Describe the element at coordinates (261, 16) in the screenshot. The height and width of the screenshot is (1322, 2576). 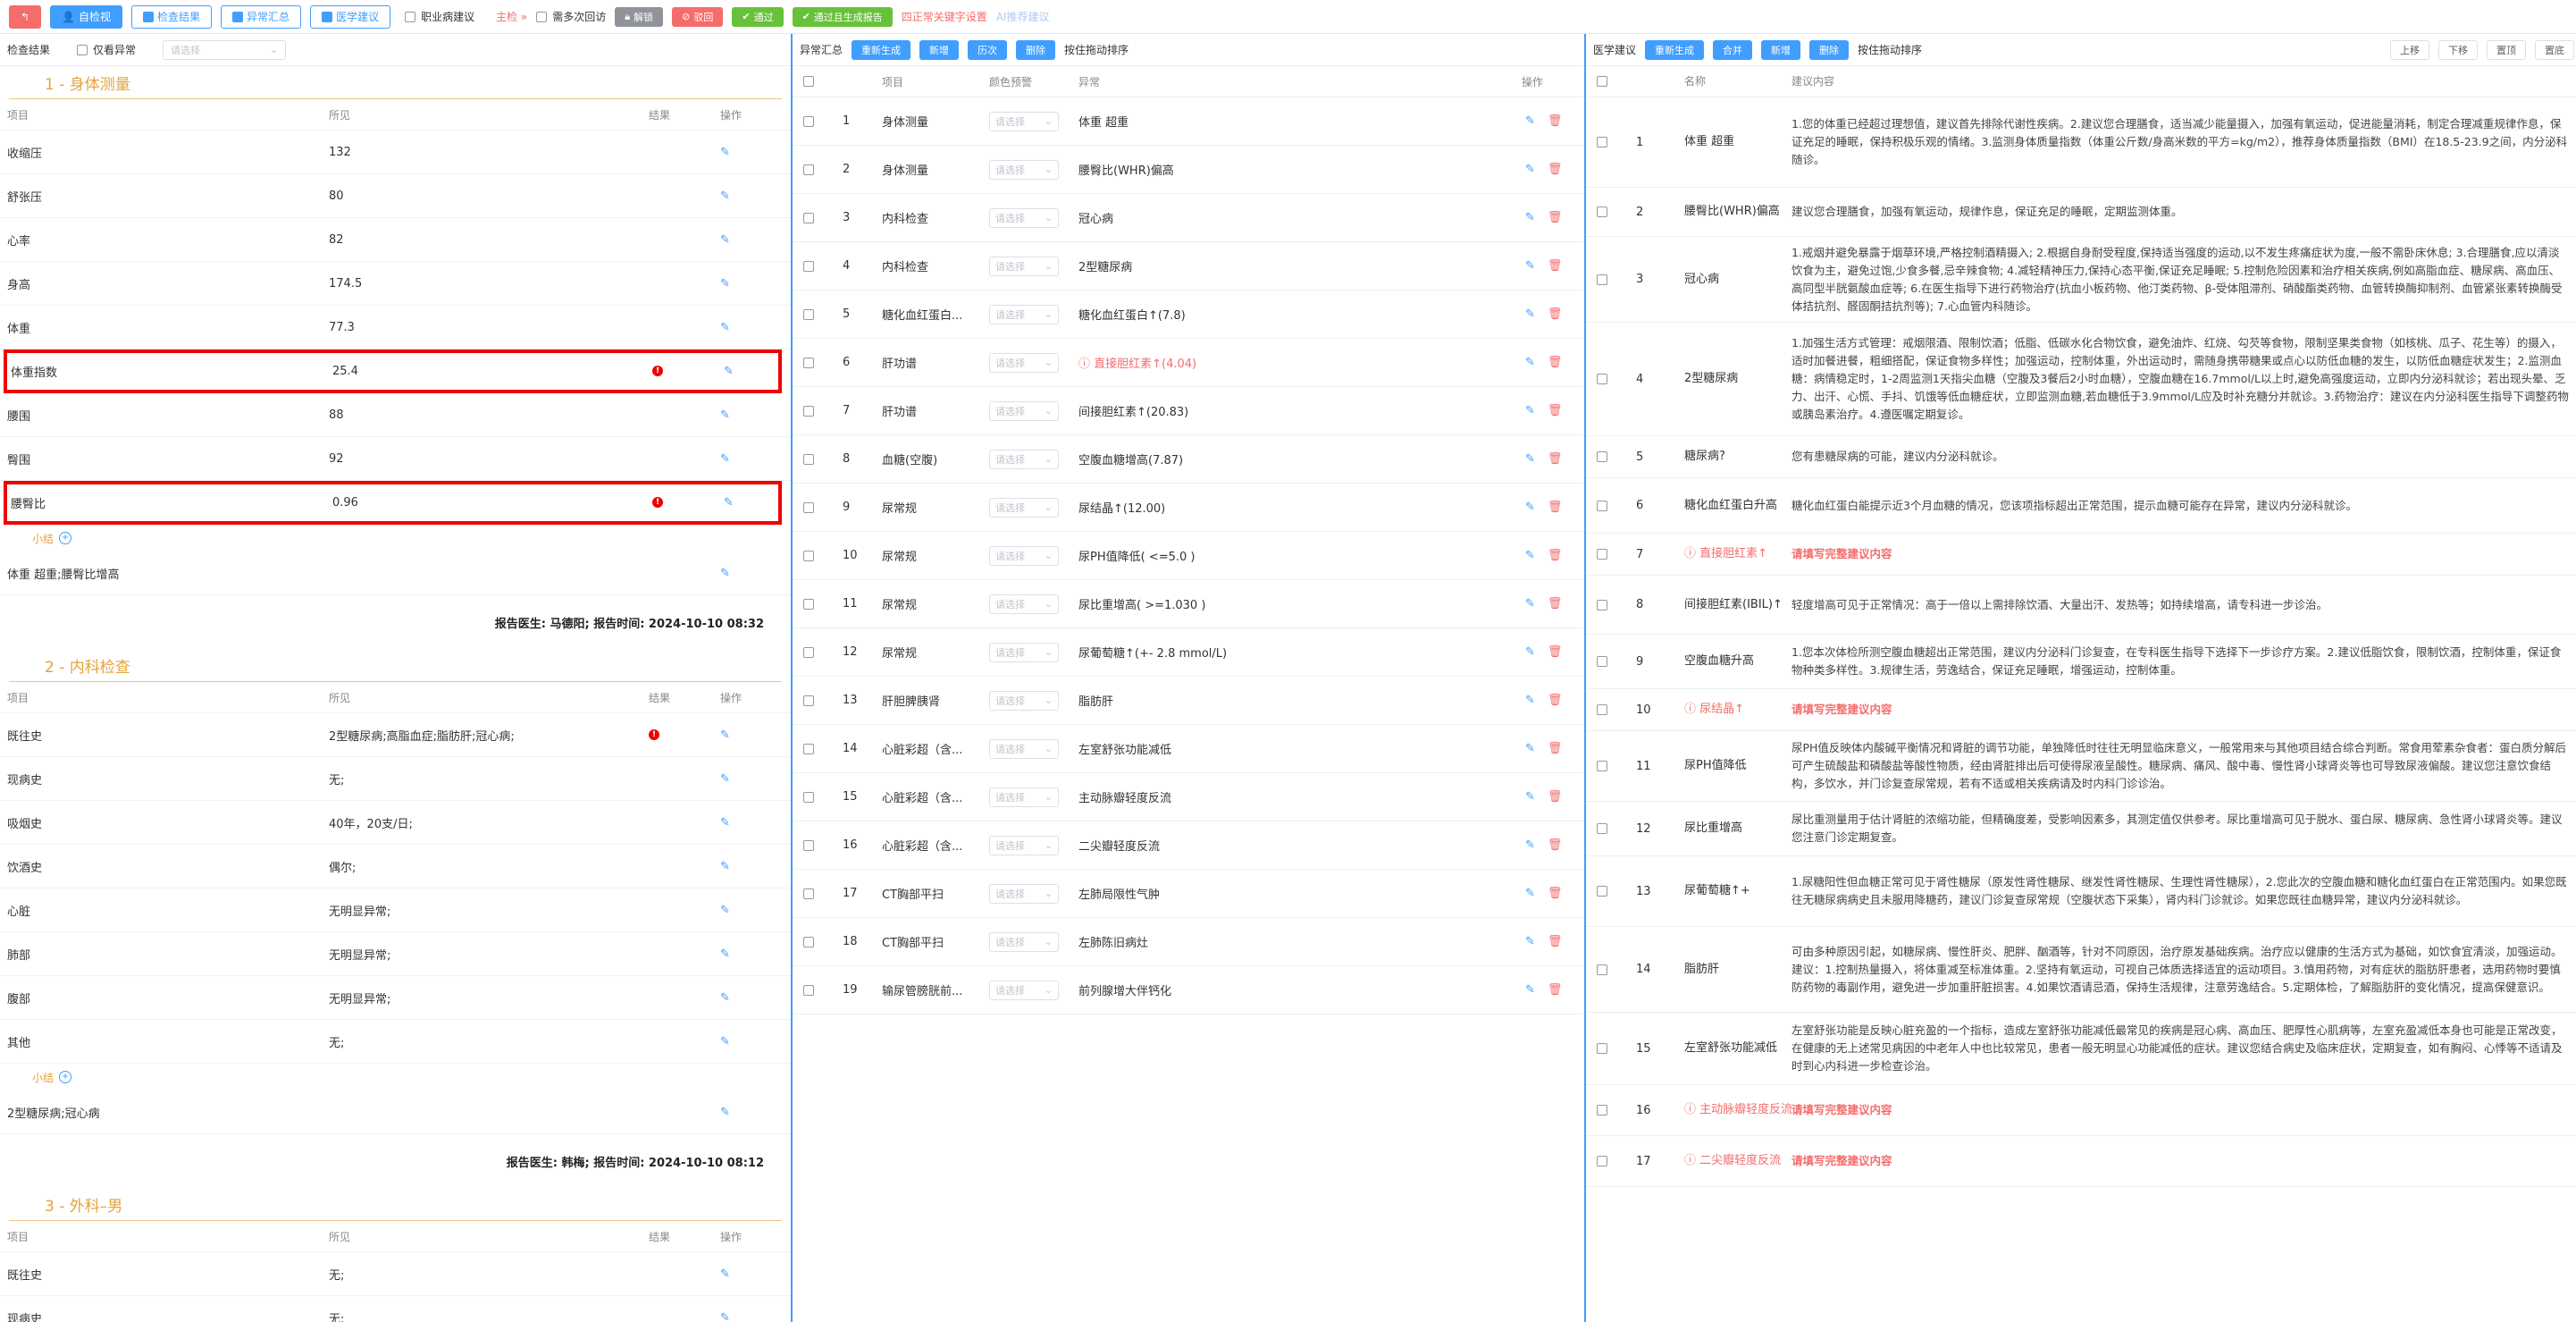
I see `abnormal-toggle: 异常汇总` at that location.